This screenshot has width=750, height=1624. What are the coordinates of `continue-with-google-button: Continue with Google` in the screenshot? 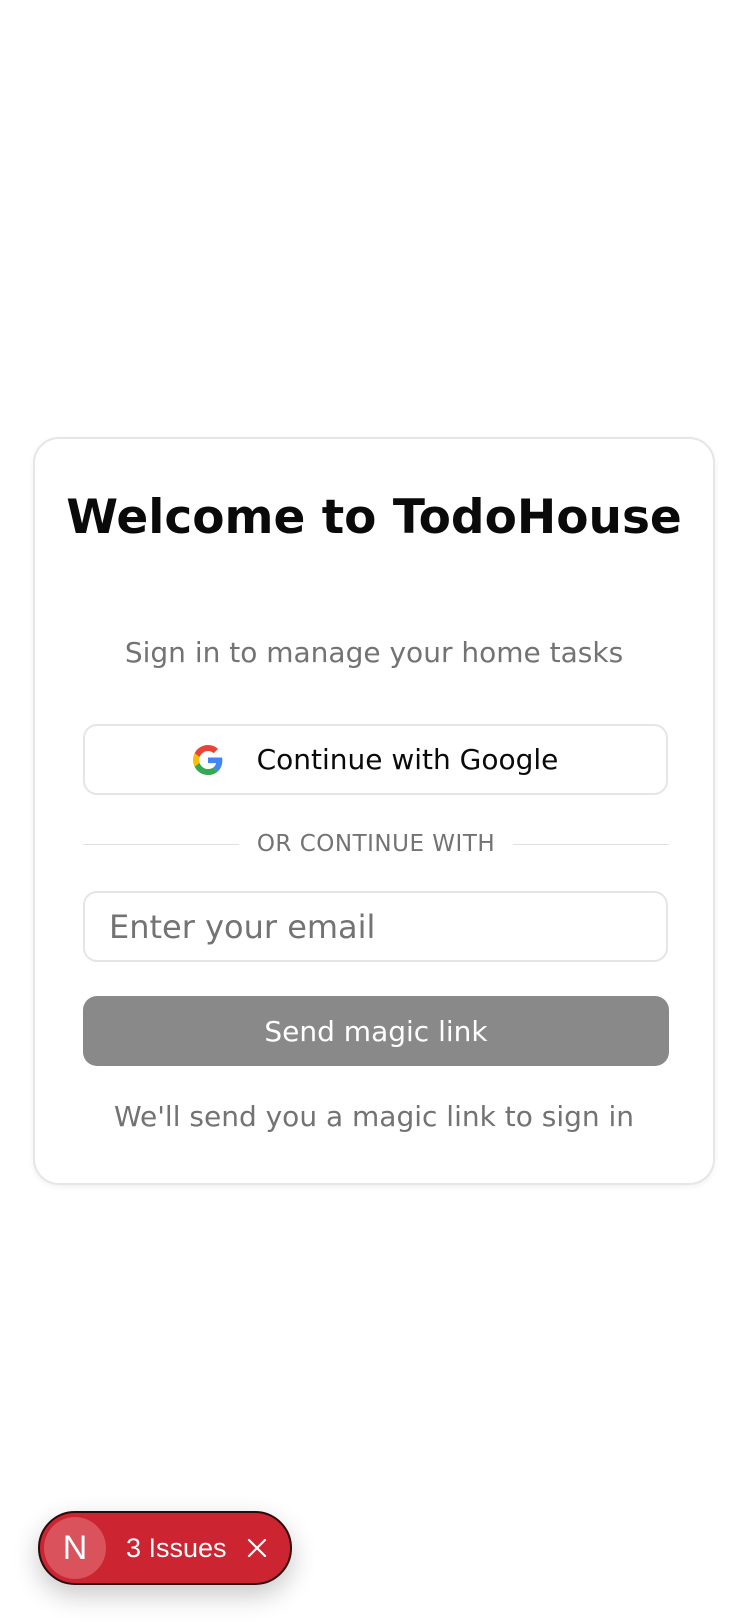 It's located at (375, 759).